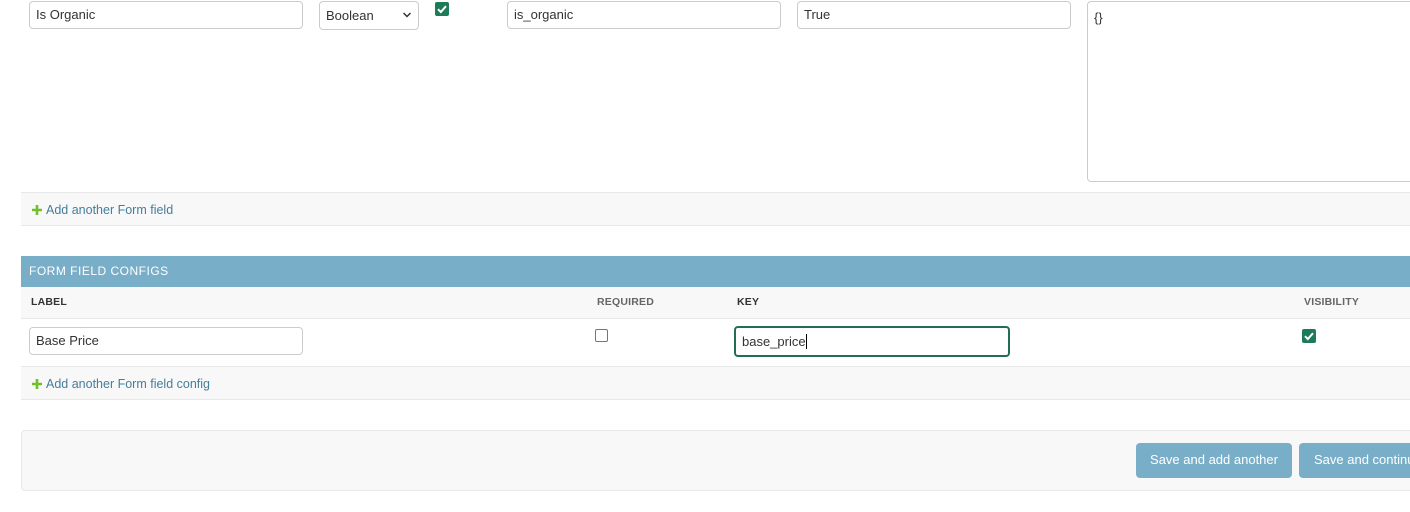 This screenshot has width=1410, height=512. I want to click on form-field-configs-add-row: Add another Form field config, so click(715, 383).